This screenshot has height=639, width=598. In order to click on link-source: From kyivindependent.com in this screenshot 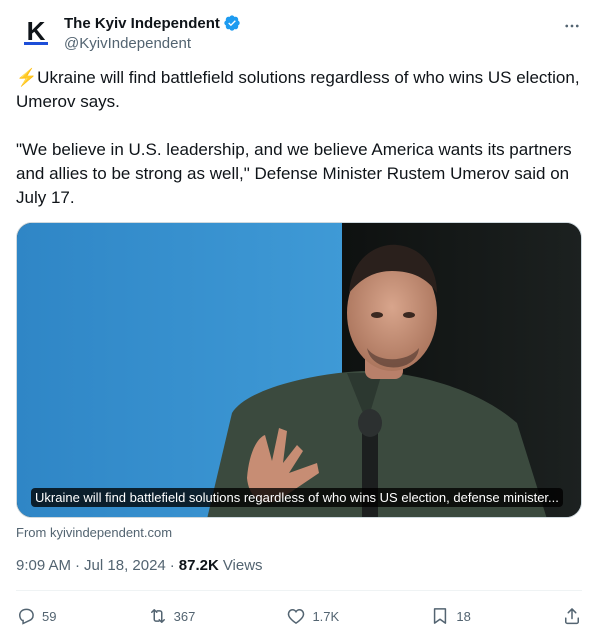, I will do `click(94, 532)`.